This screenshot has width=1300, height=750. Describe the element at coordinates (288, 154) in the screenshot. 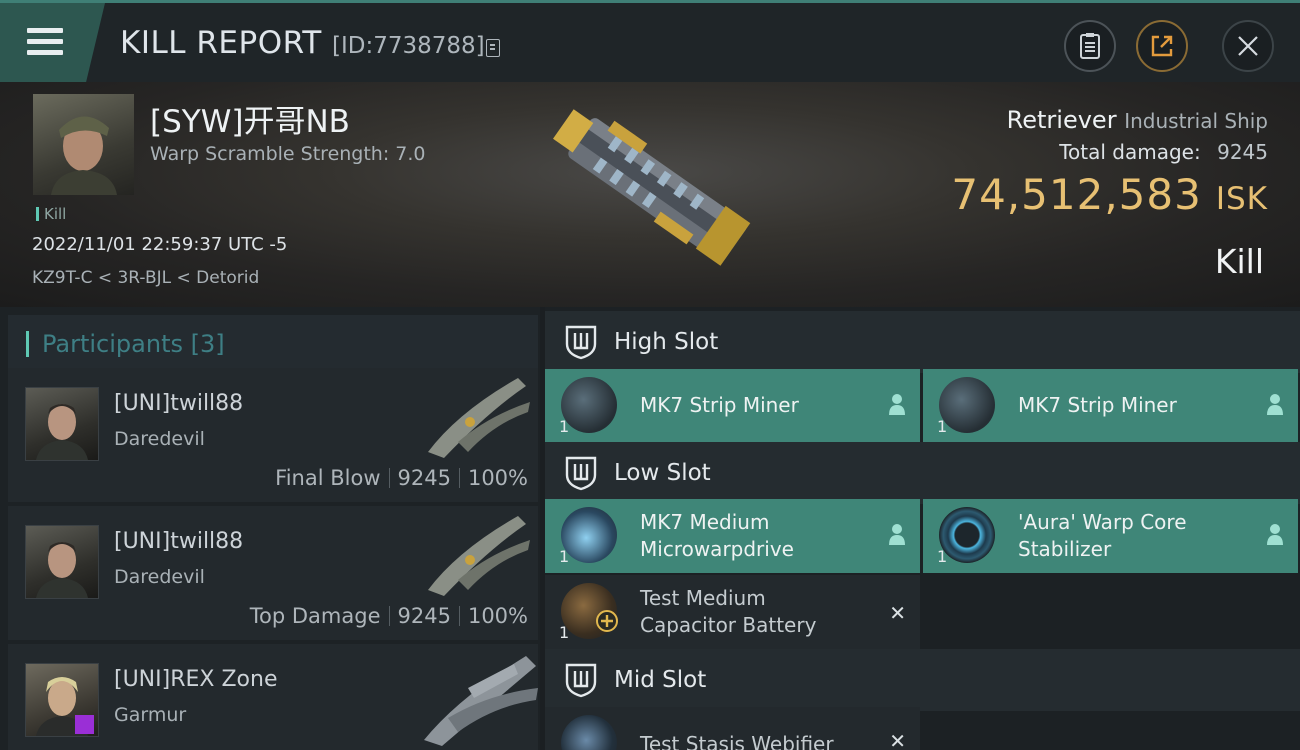

I see `warp-scramble-strength: Warp Scramble Strength: 7.0` at that location.